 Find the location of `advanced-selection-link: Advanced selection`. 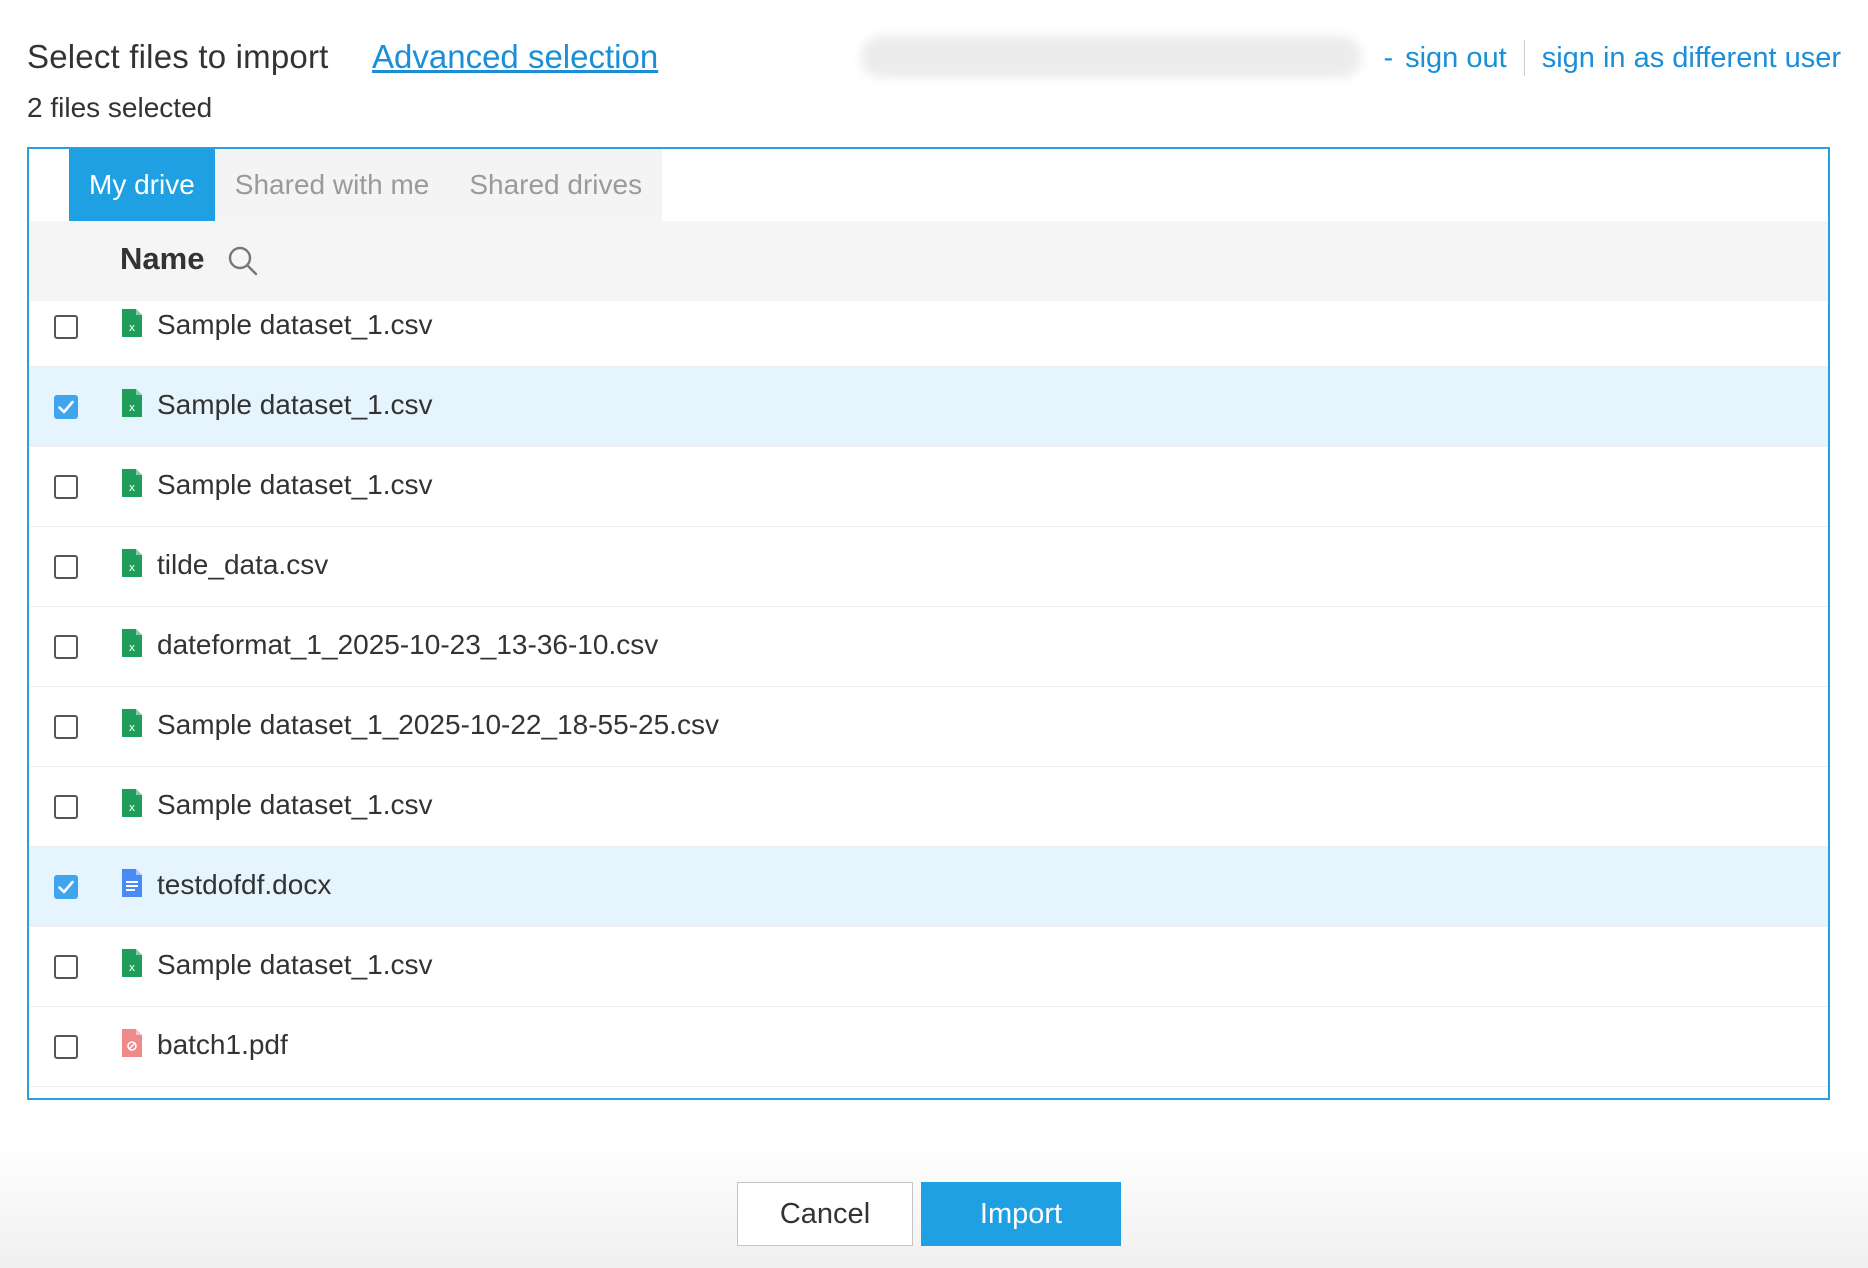

advanced-selection-link: Advanced selection is located at coordinates (515, 57).